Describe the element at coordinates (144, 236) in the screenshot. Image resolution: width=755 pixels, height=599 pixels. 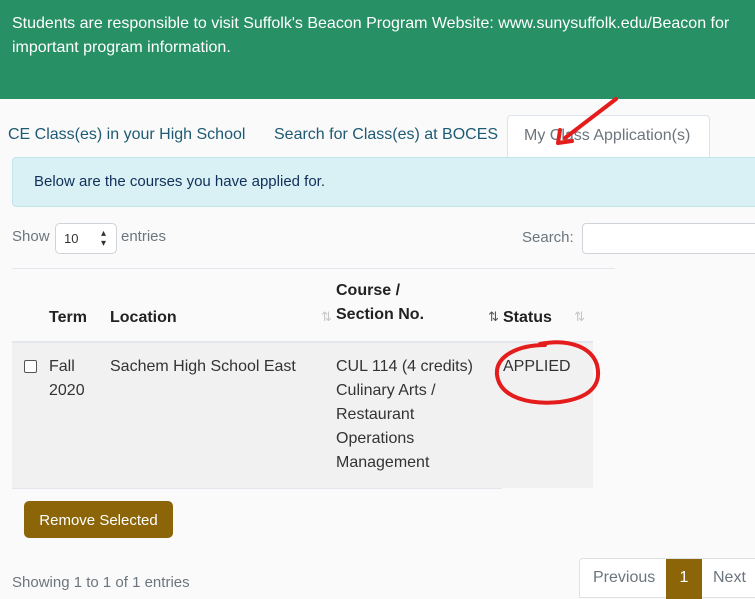
I see `entries-label: entries` at that location.